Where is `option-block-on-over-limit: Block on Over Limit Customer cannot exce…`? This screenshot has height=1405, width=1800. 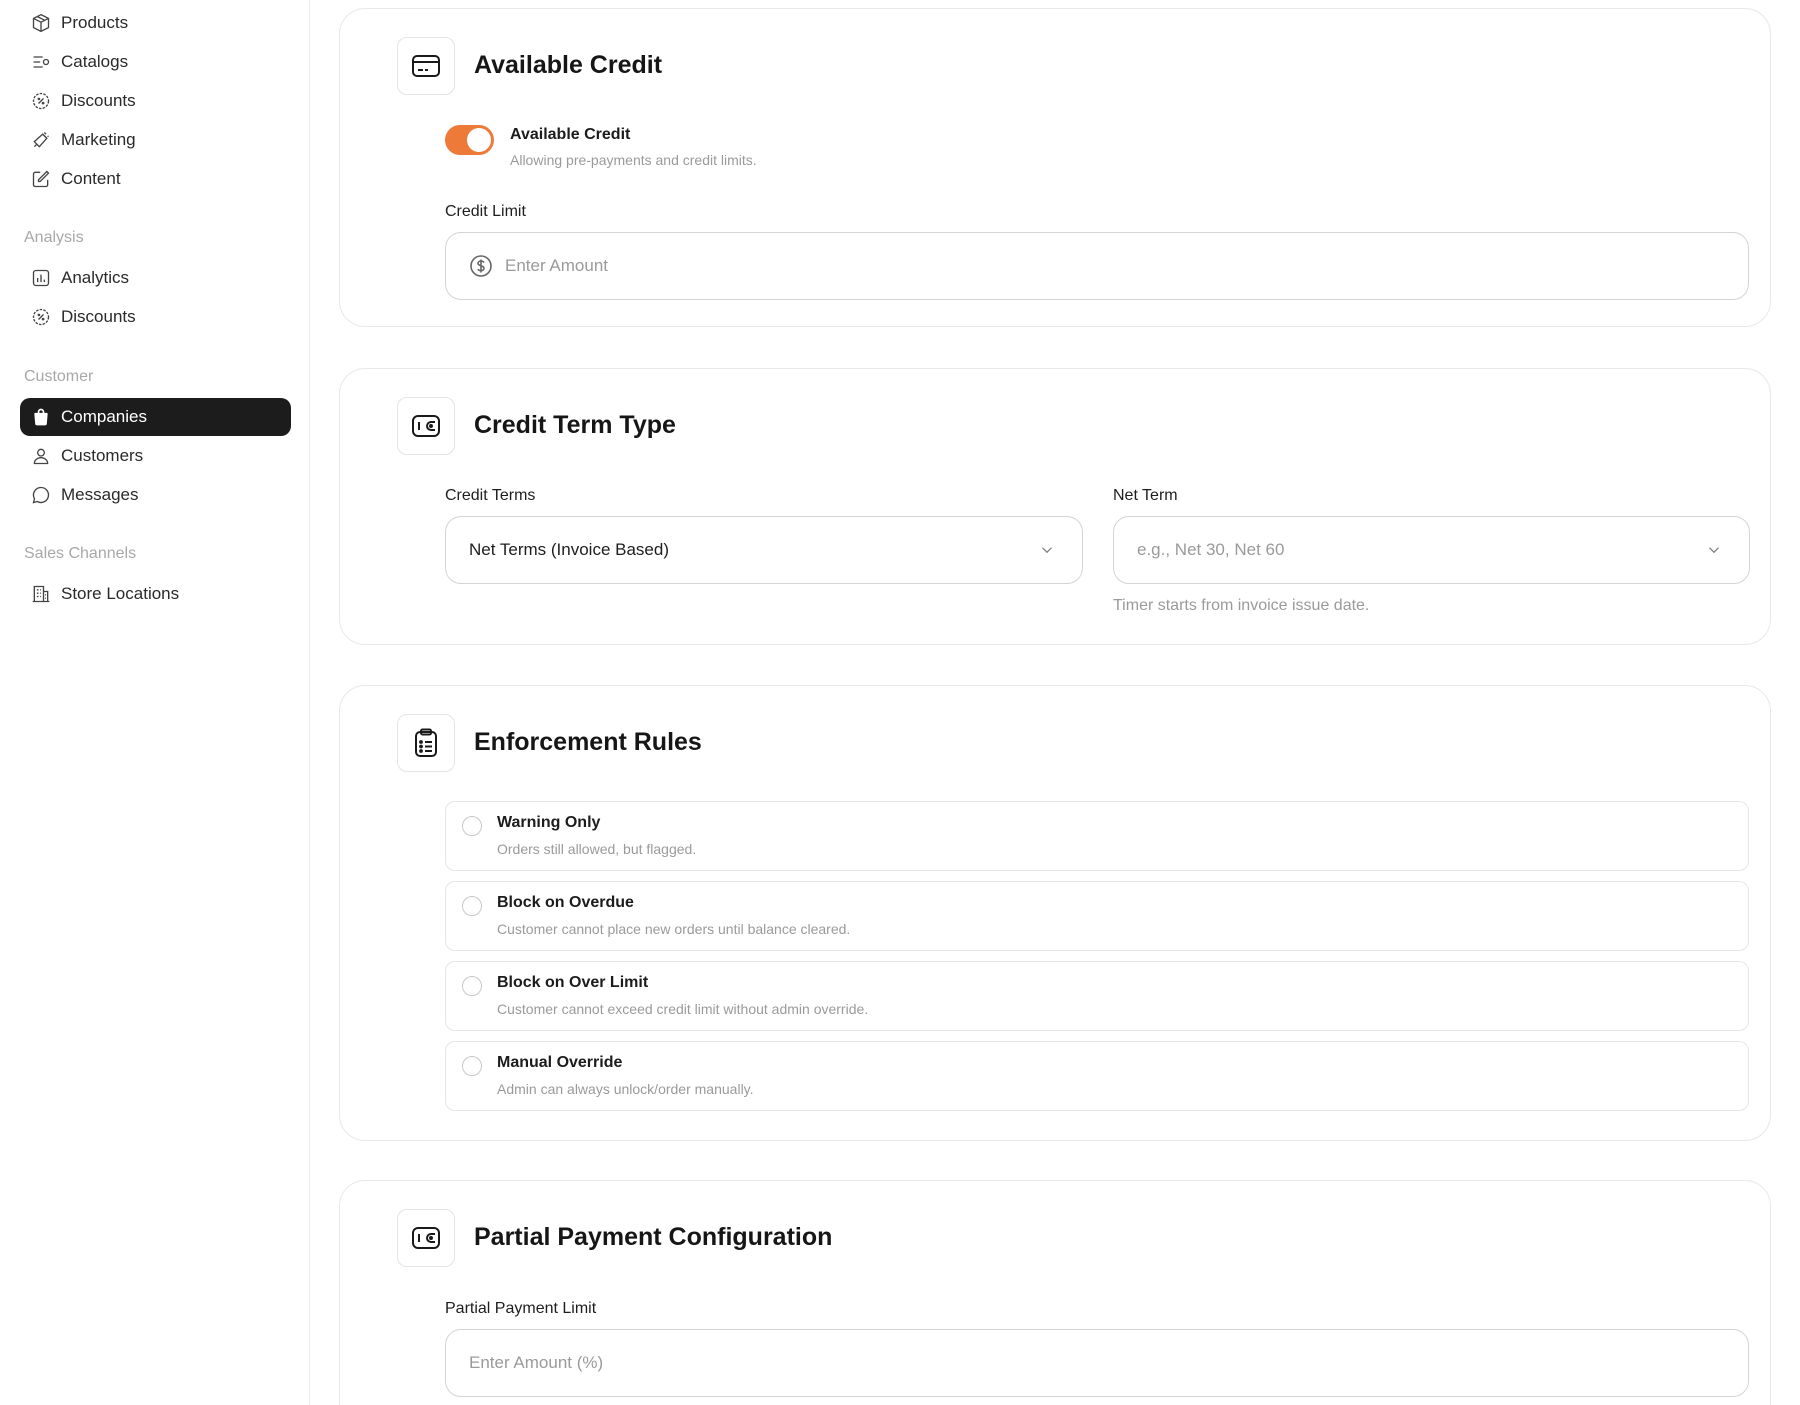 option-block-on-over-limit: Block on Over Limit Customer cannot exce… is located at coordinates (1097, 996).